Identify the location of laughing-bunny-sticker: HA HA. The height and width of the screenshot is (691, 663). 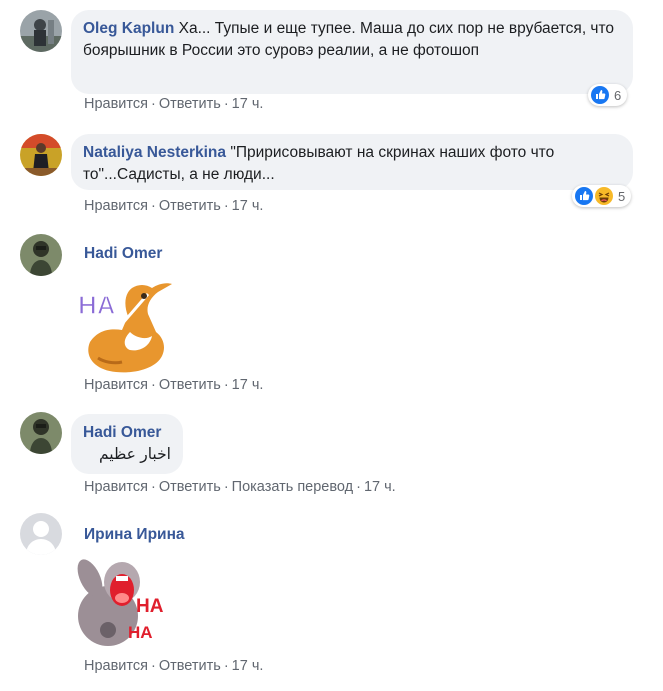
(122, 606).